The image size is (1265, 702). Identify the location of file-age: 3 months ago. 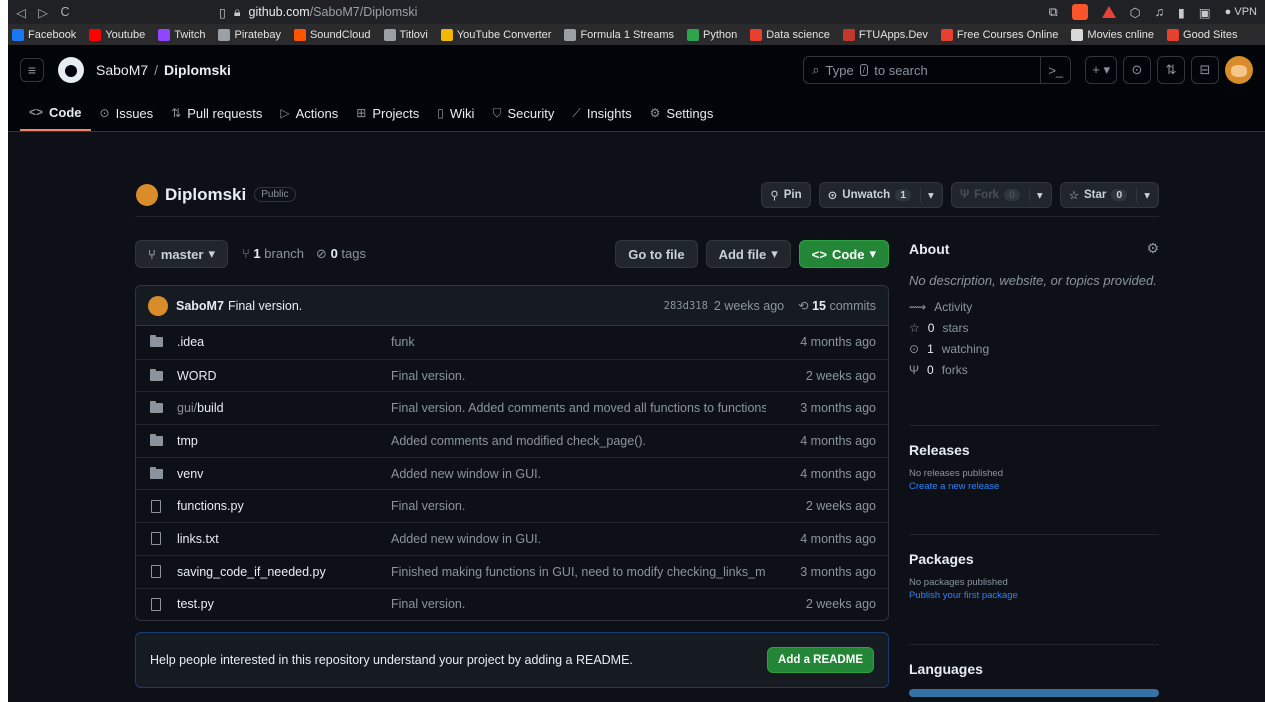
(838, 408).